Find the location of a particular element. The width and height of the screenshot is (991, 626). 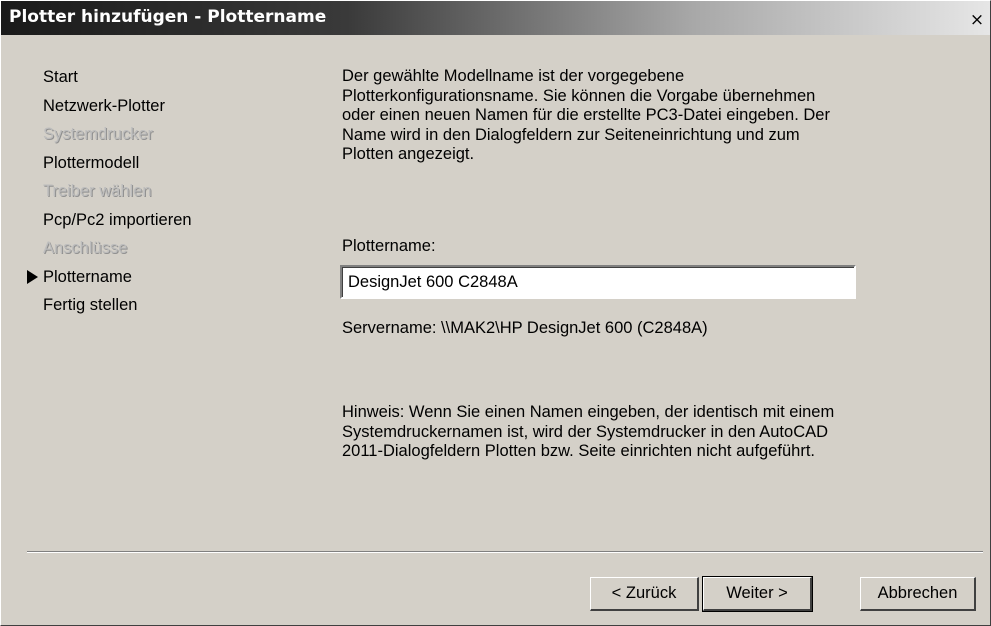

step-label: Netzwerk-Plotter is located at coordinates (104, 105).